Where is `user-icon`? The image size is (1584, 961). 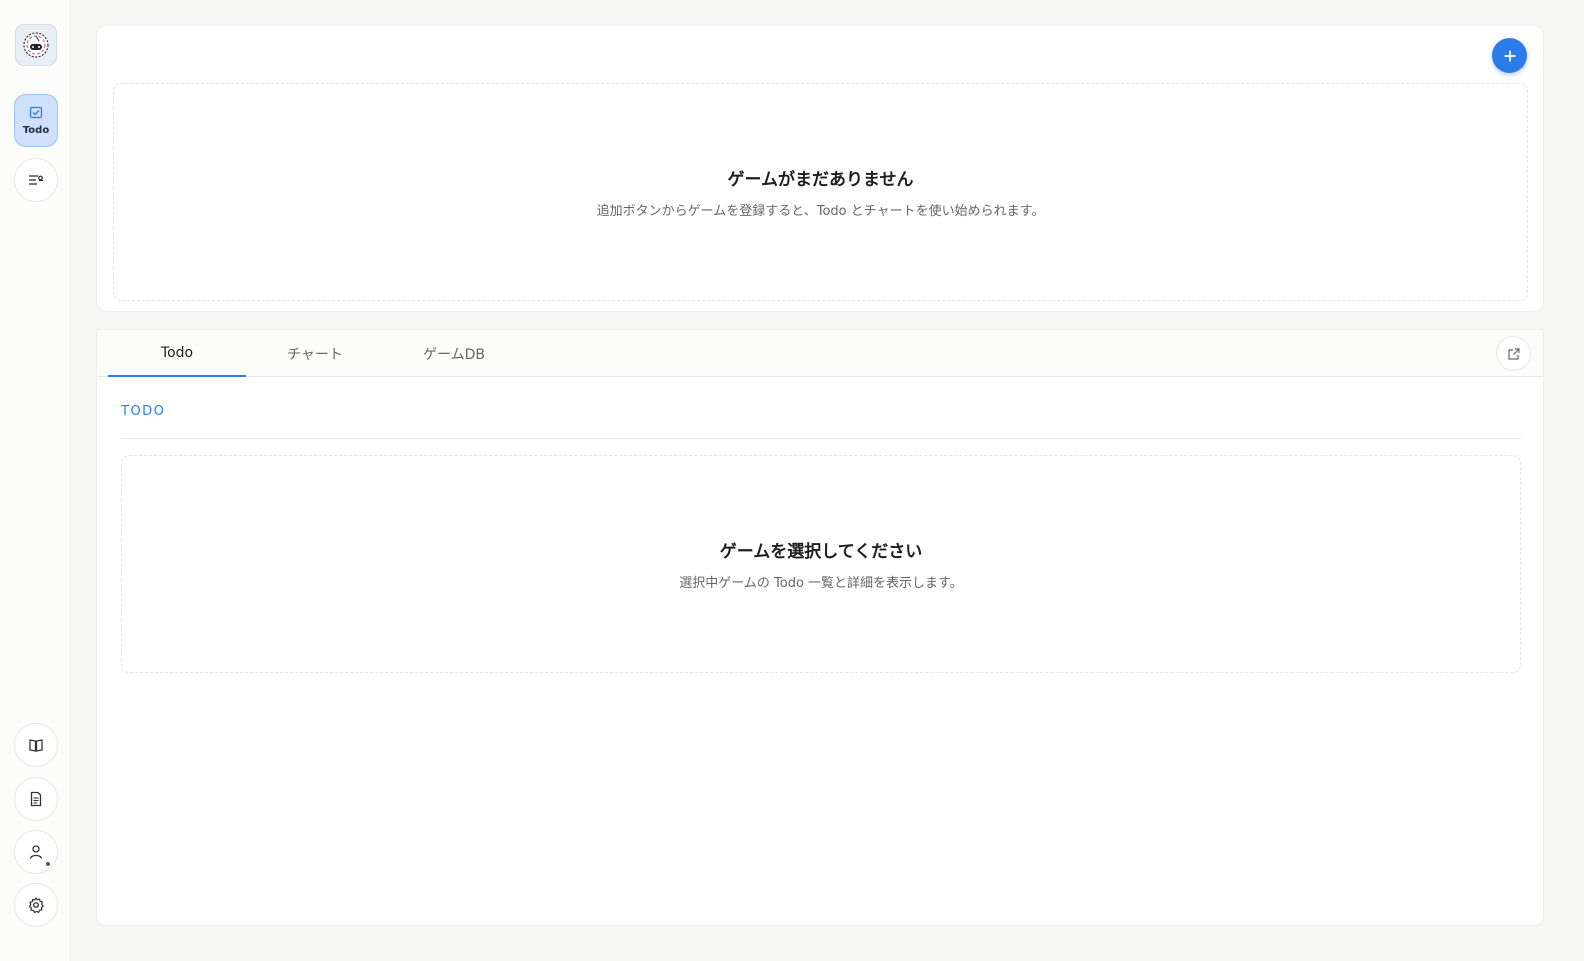 user-icon is located at coordinates (36, 852).